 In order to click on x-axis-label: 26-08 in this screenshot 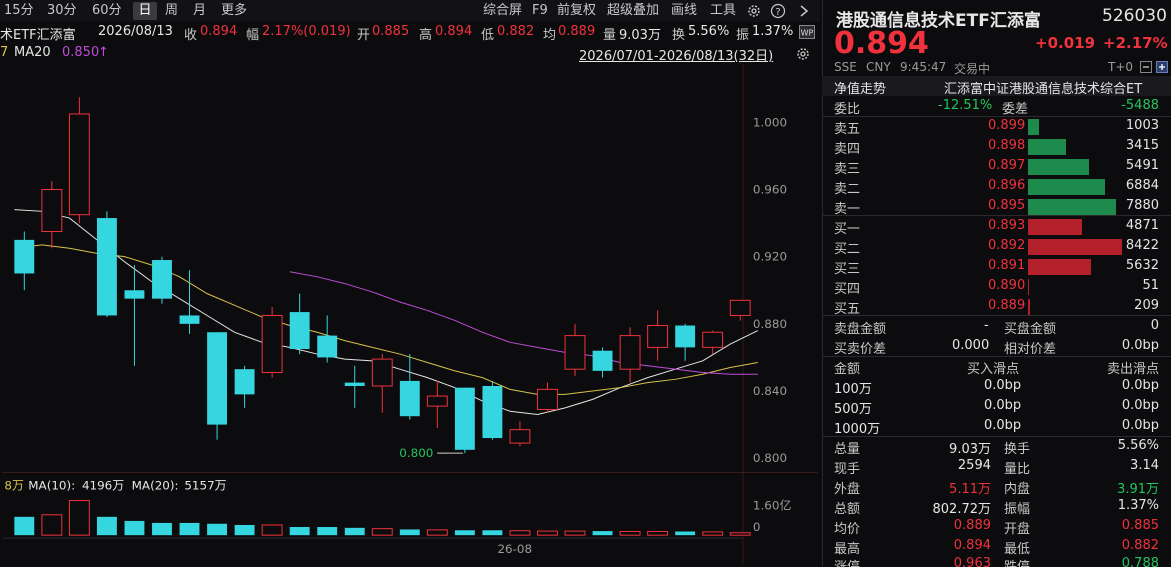, I will do `click(514, 549)`.